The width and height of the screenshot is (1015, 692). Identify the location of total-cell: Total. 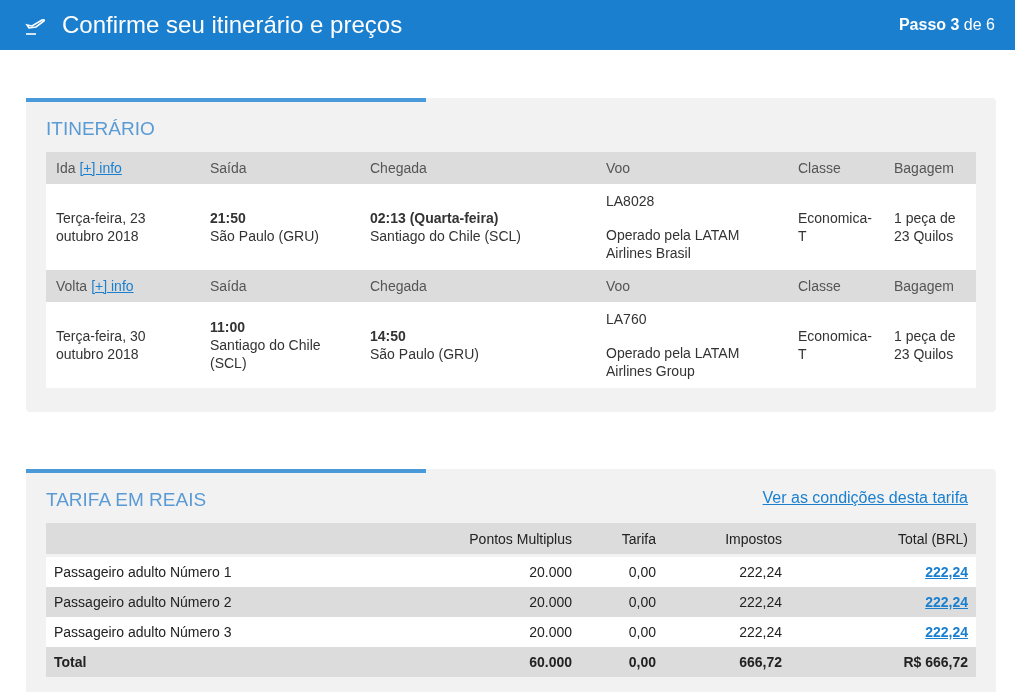
(238, 662).